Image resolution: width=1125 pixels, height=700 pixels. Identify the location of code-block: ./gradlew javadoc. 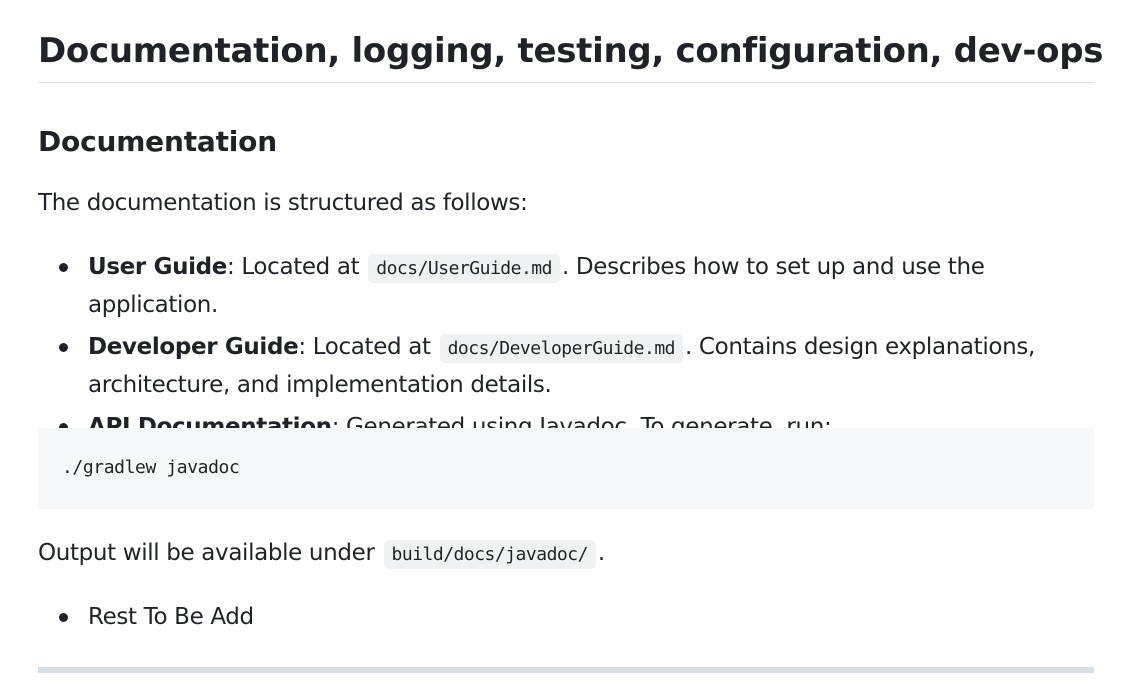
(566, 468).